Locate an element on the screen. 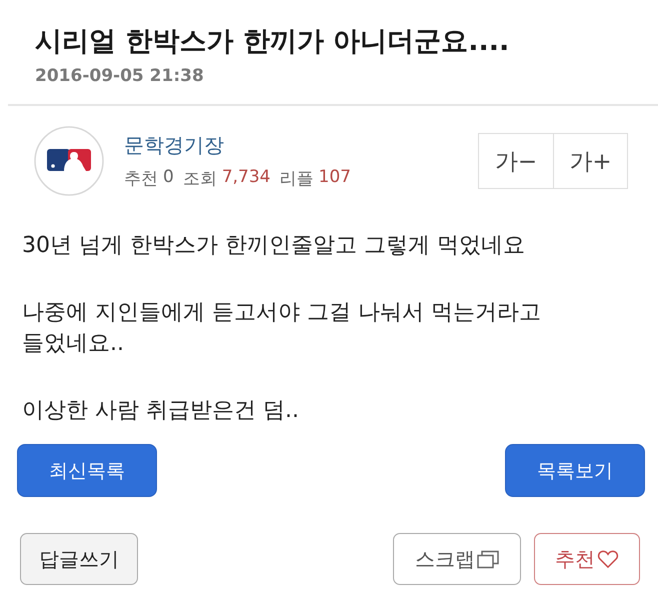 The image size is (658, 606). body-paragraph: 나중에 지인들에게 듣고서야 그걸 나눠서 먹는거라고 들었네요.. is located at coordinates (282, 328).